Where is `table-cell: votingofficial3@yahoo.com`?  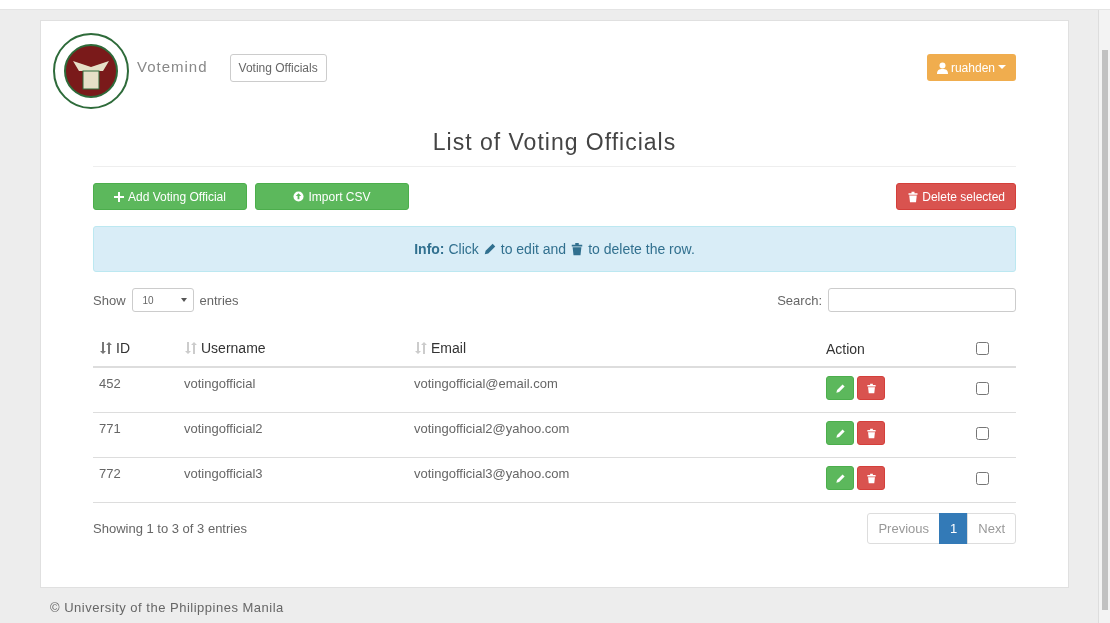 table-cell: votingofficial3@yahoo.com is located at coordinates (614, 480).